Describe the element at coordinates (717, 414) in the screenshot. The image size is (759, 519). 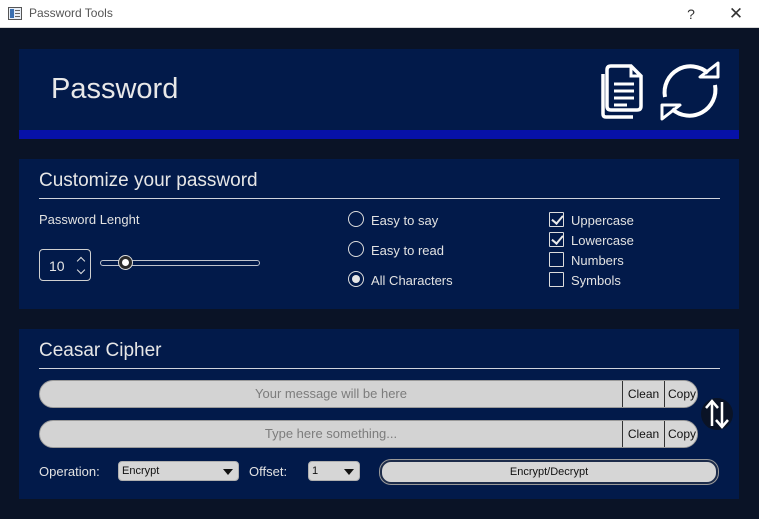
I see `swap-arrows-icon` at that location.